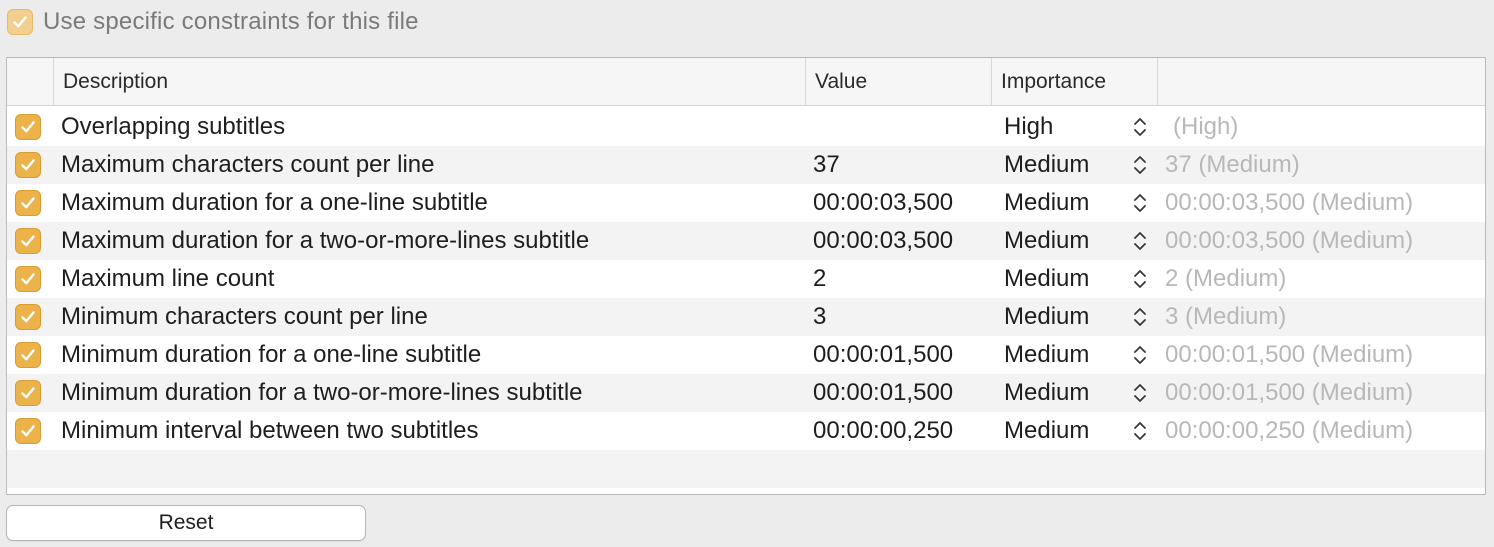  What do you see at coordinates (248, 164) in the screenshot?
I see `row-description: Maximum characters count per line` at bounding box center [248, 164].